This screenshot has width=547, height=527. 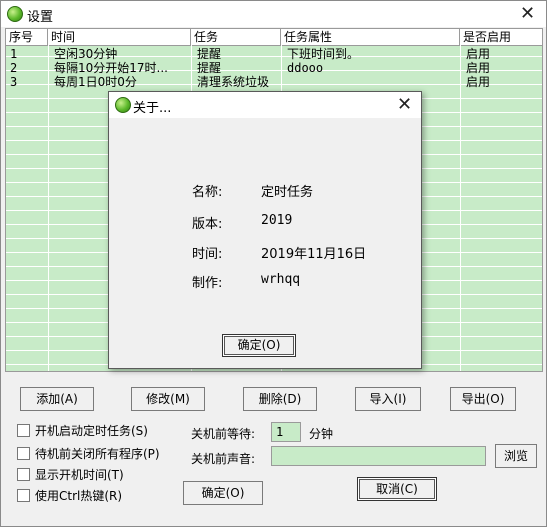 What do you see at coordinates (274, 82) in the screenshot?
I see `table-row: 3 每周1日0时0分 清理系统垃圾 启用` at bounding box center [274, 82].